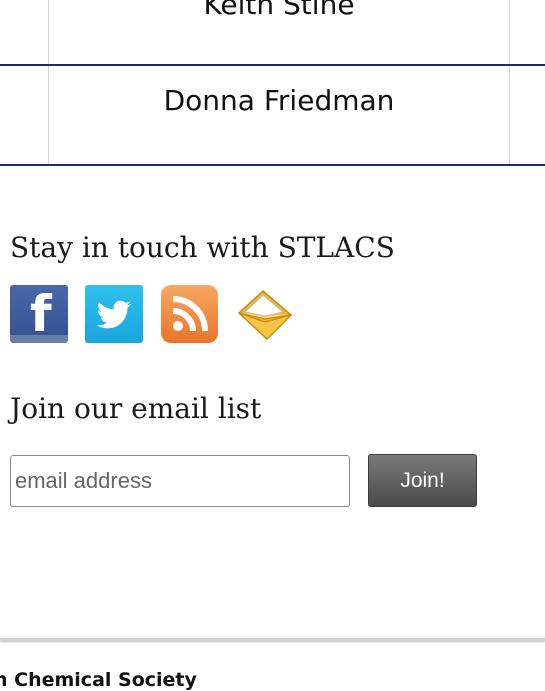 This screenshot has width=545, height=691. I want to click on footer-org-name: n Chemical Society, so click(98, 680).